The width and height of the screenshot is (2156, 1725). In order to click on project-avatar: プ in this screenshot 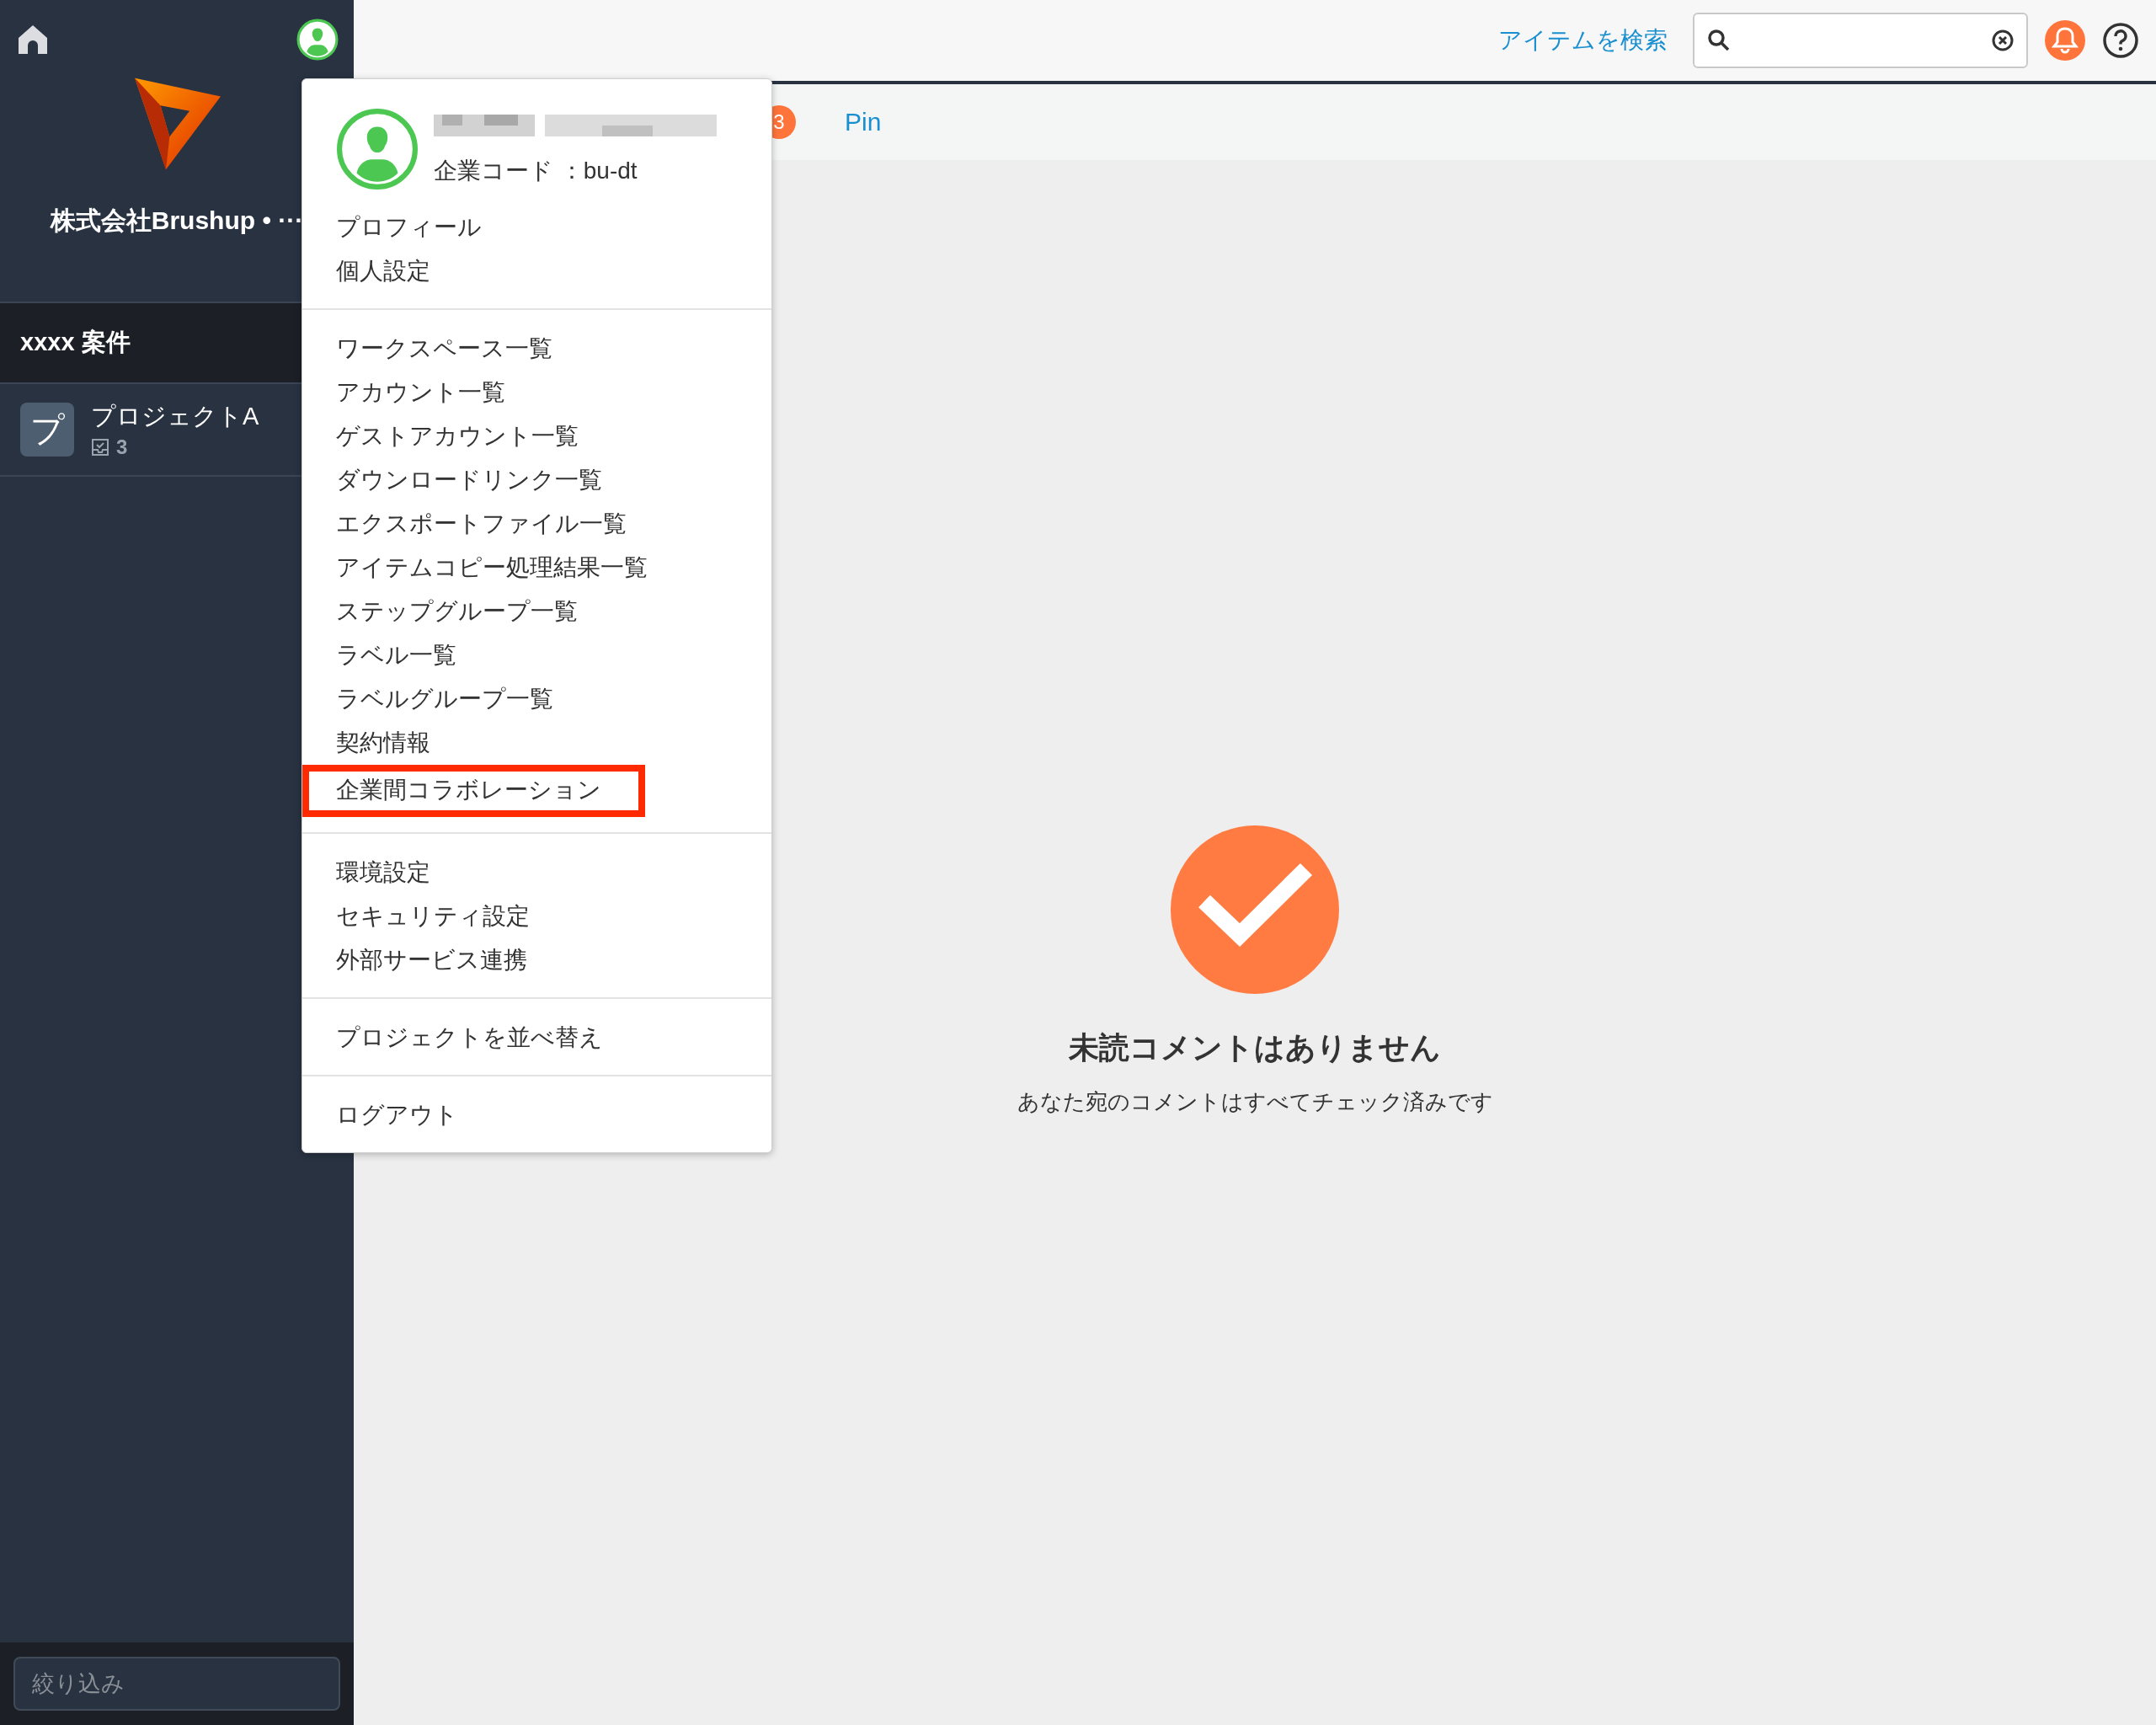, I will do `click(47, 430)`.